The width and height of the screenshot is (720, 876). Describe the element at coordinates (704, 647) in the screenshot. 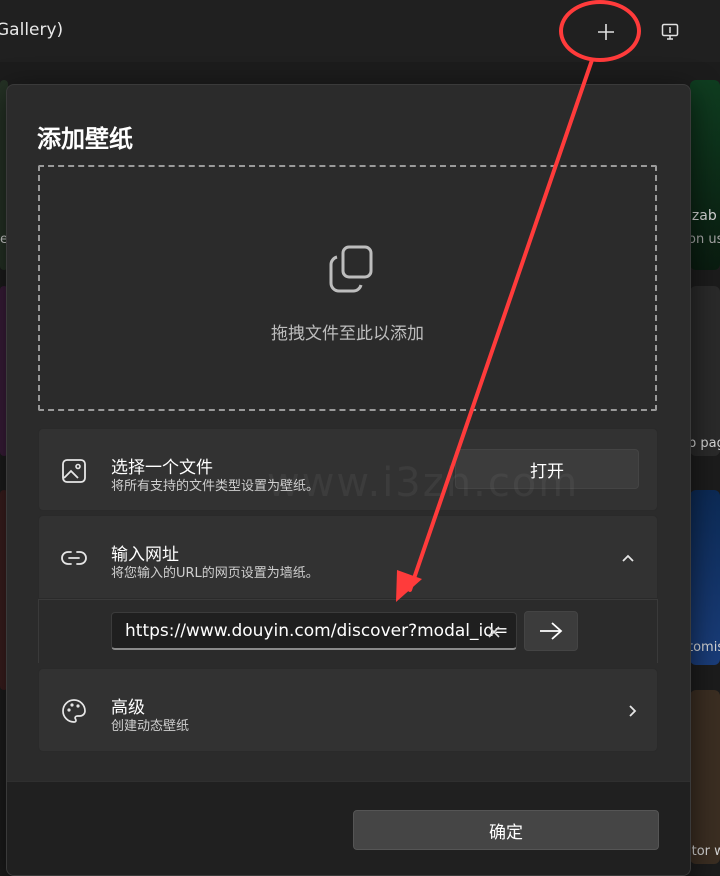

I see `gallery-tile-label: tomis` at that location.